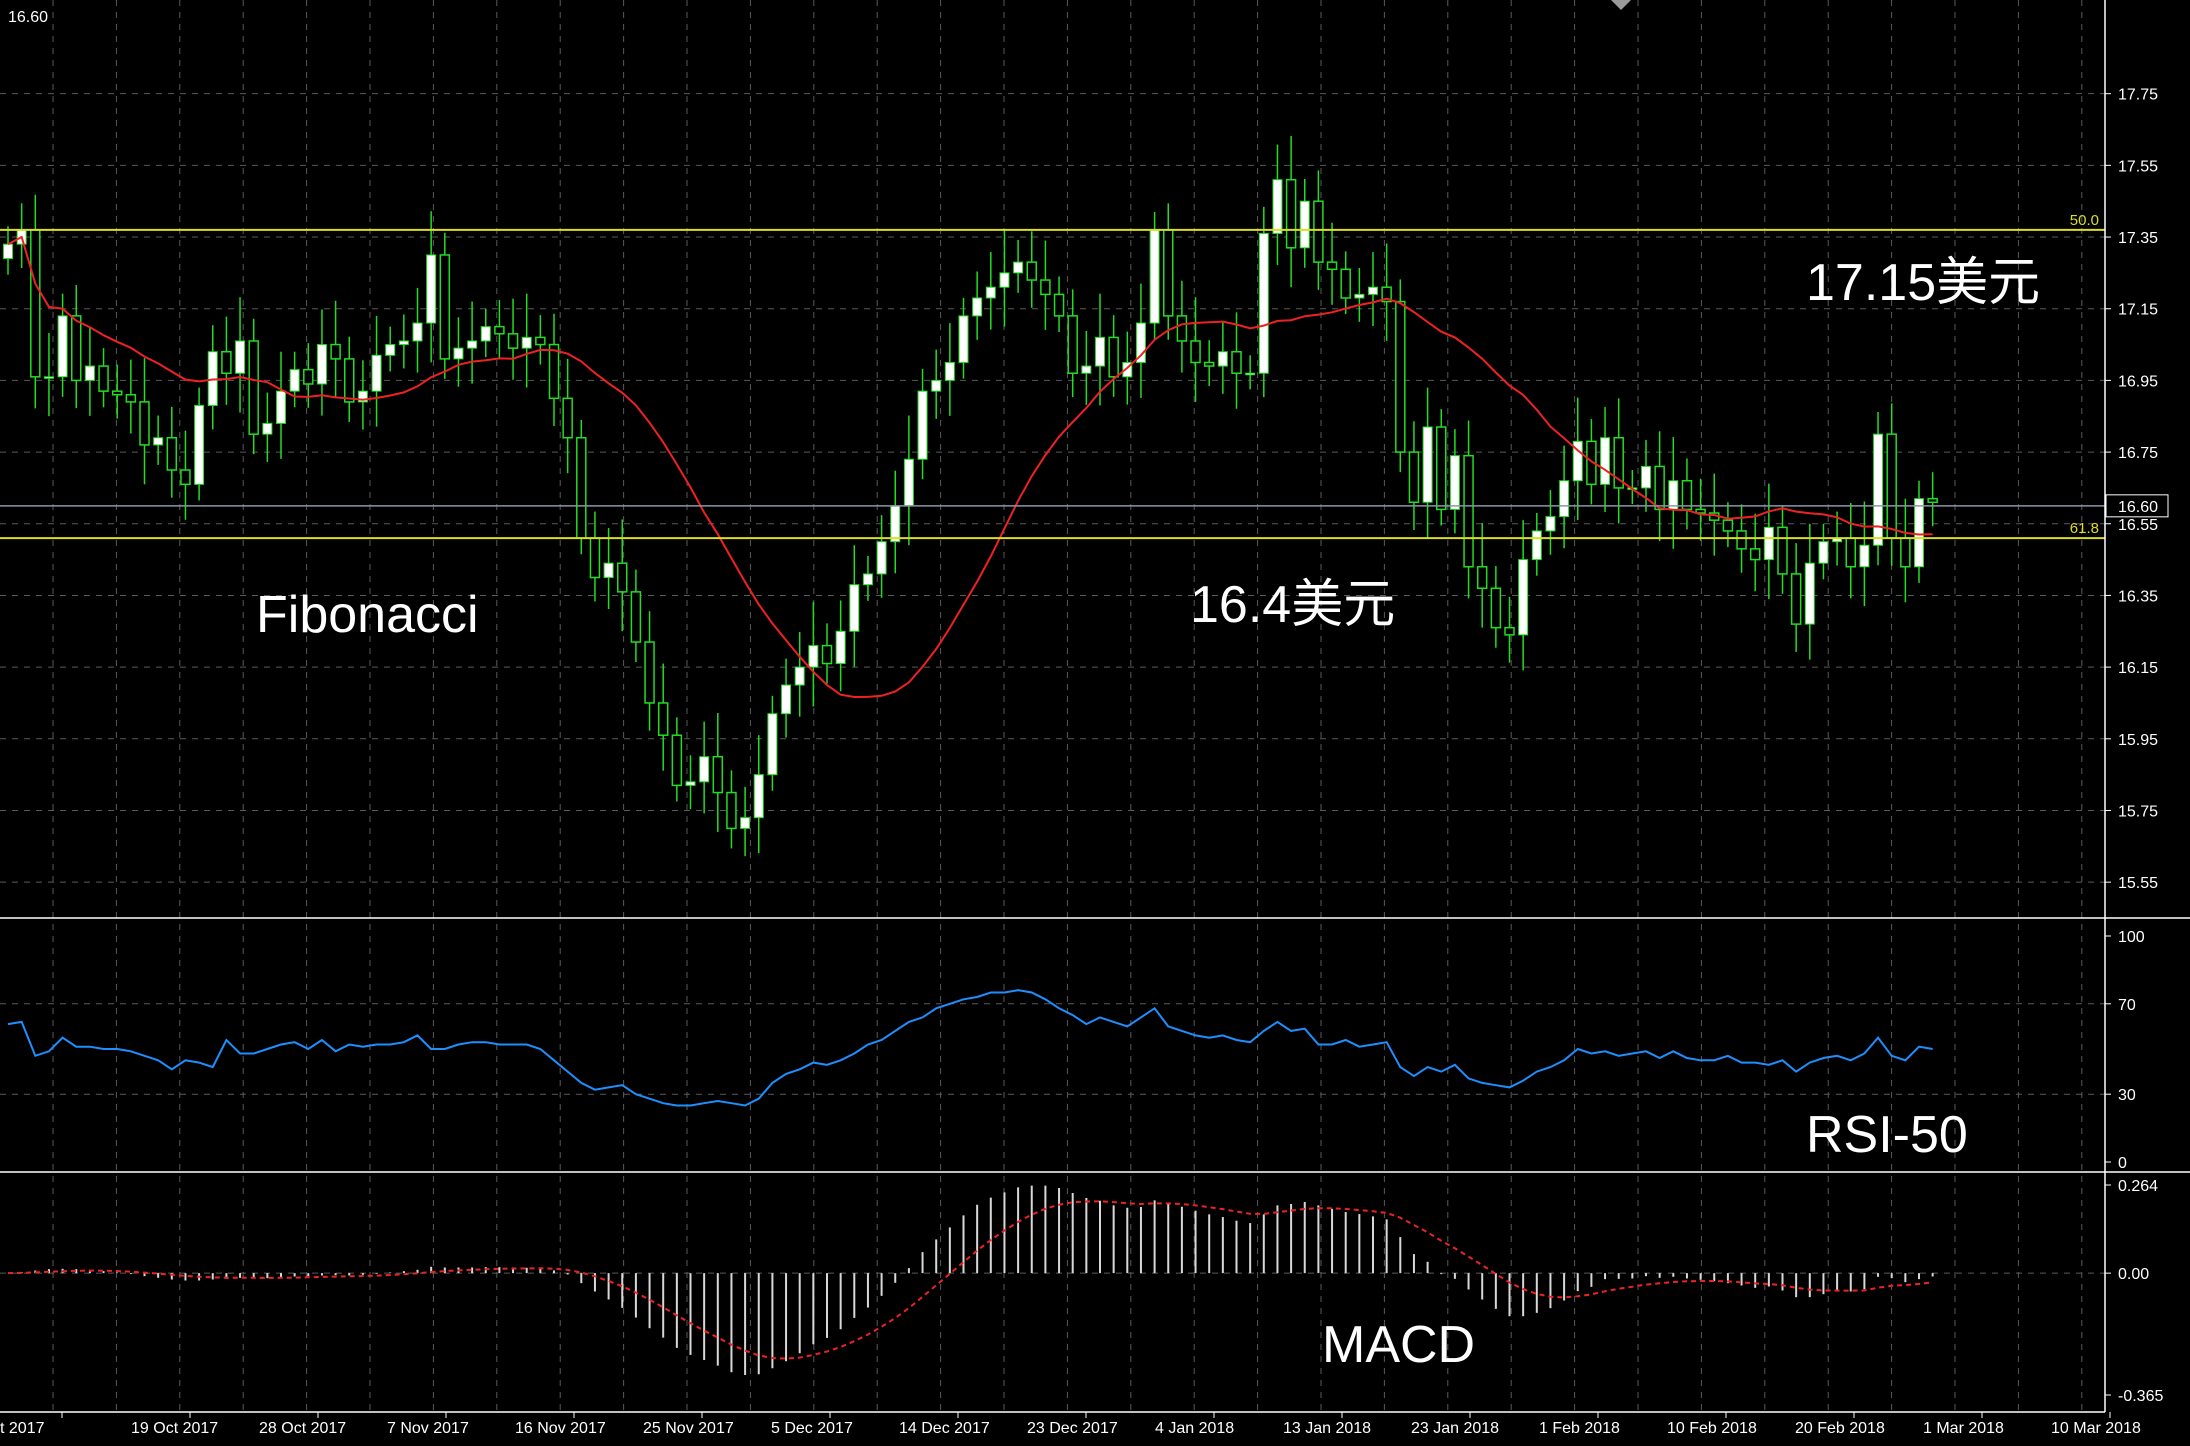  What do you see at coordinates (2127, 1095) in the screenshot?
I see `rsi-tick-label: 30` at bounding box center [2127, 1095].